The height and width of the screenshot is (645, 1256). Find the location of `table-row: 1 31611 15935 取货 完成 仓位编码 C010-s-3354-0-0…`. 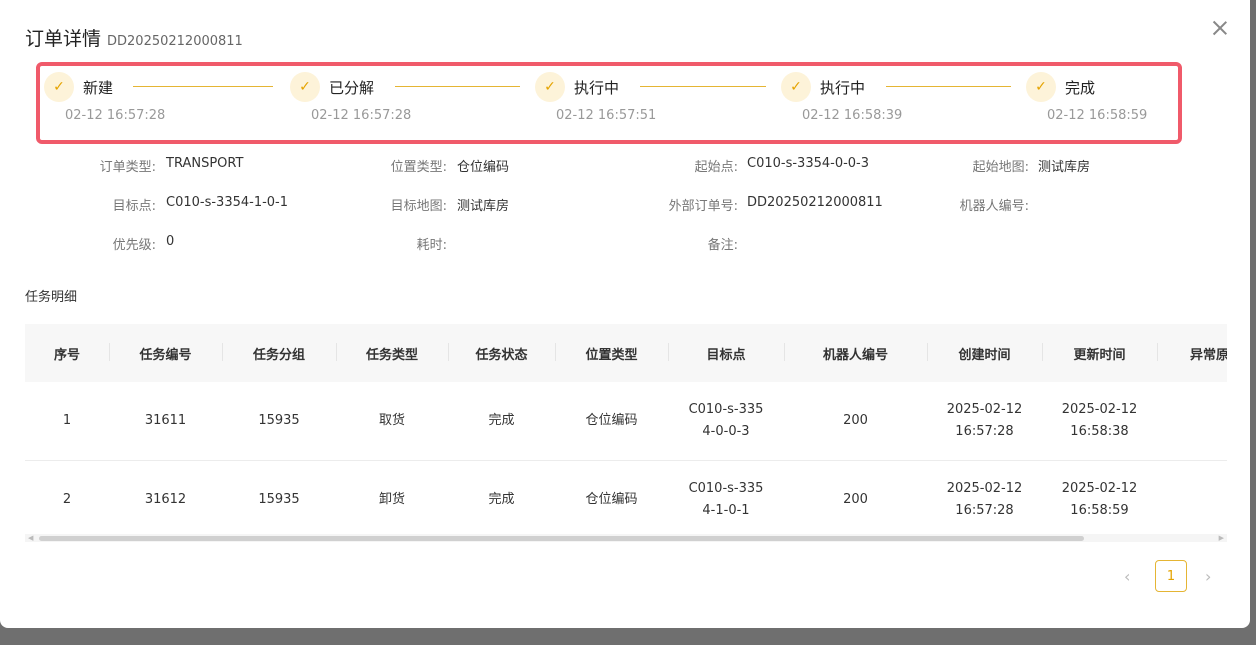

table-row: 1 31611 15935 取货 完成 仓位编码 C010-s-3354-0-0… is located at coordinates (626, 421).